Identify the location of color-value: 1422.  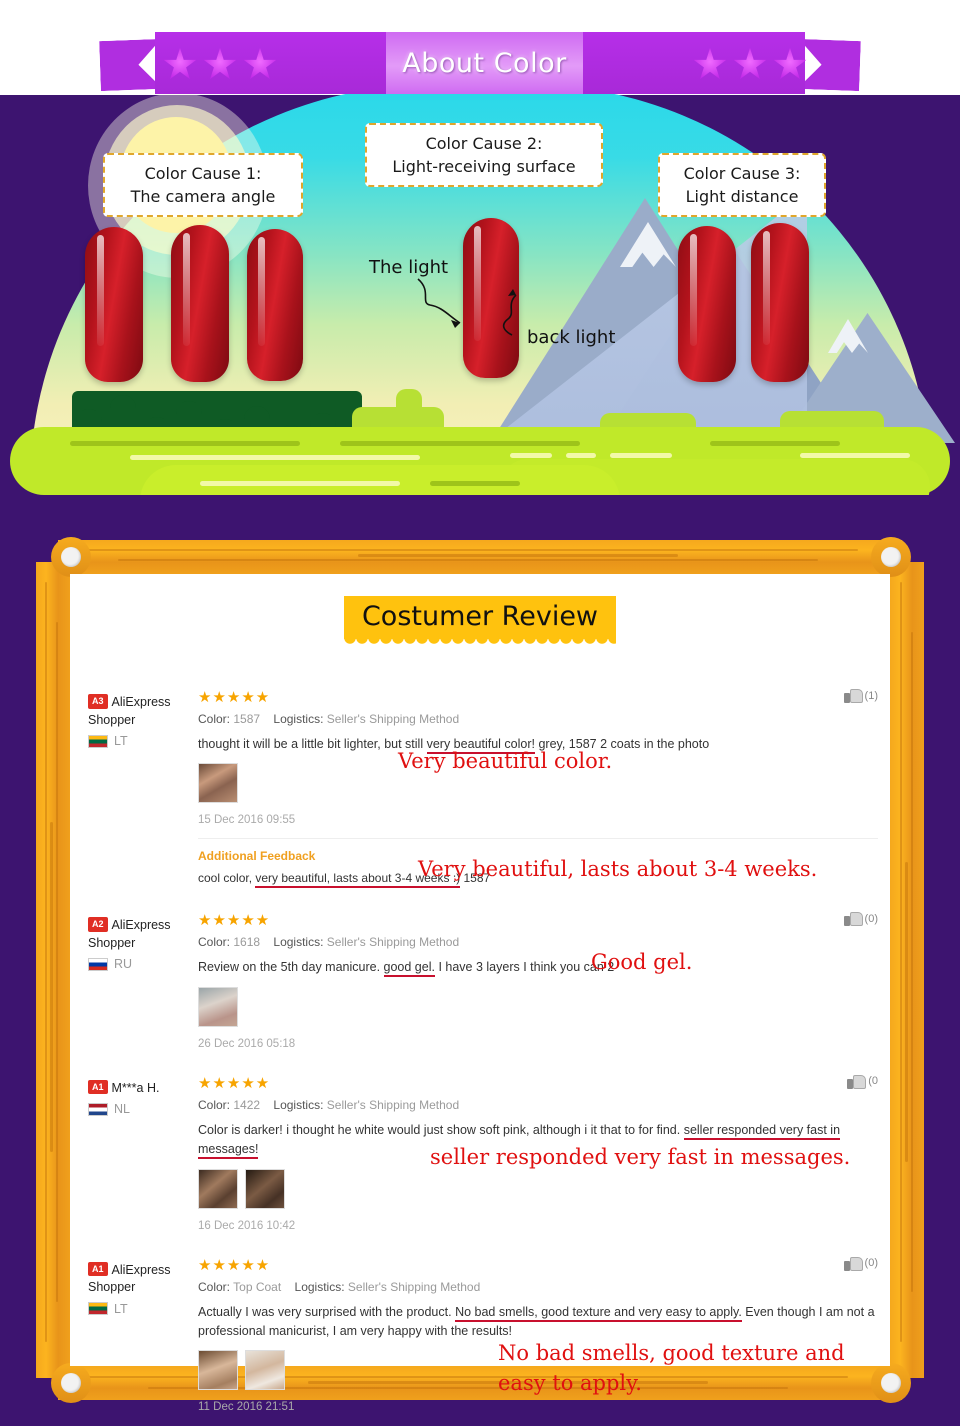
(247, 1104).